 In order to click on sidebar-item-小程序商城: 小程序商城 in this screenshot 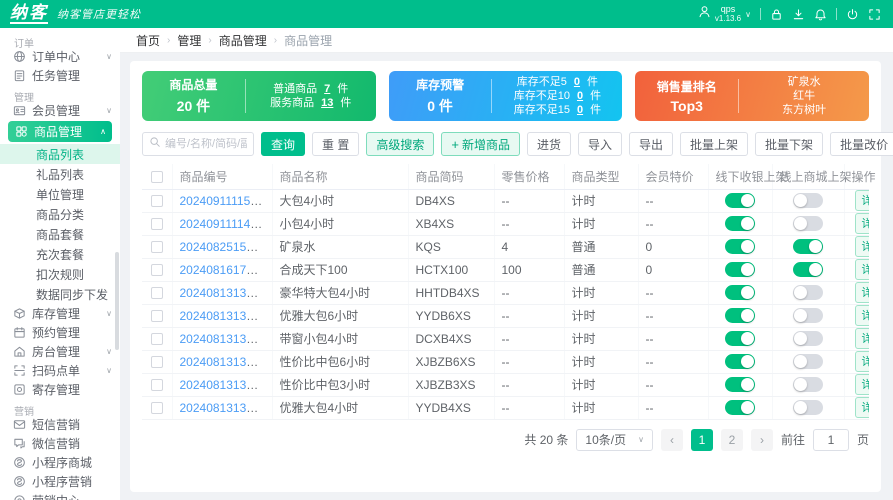, I will do `click(60, 462)`.